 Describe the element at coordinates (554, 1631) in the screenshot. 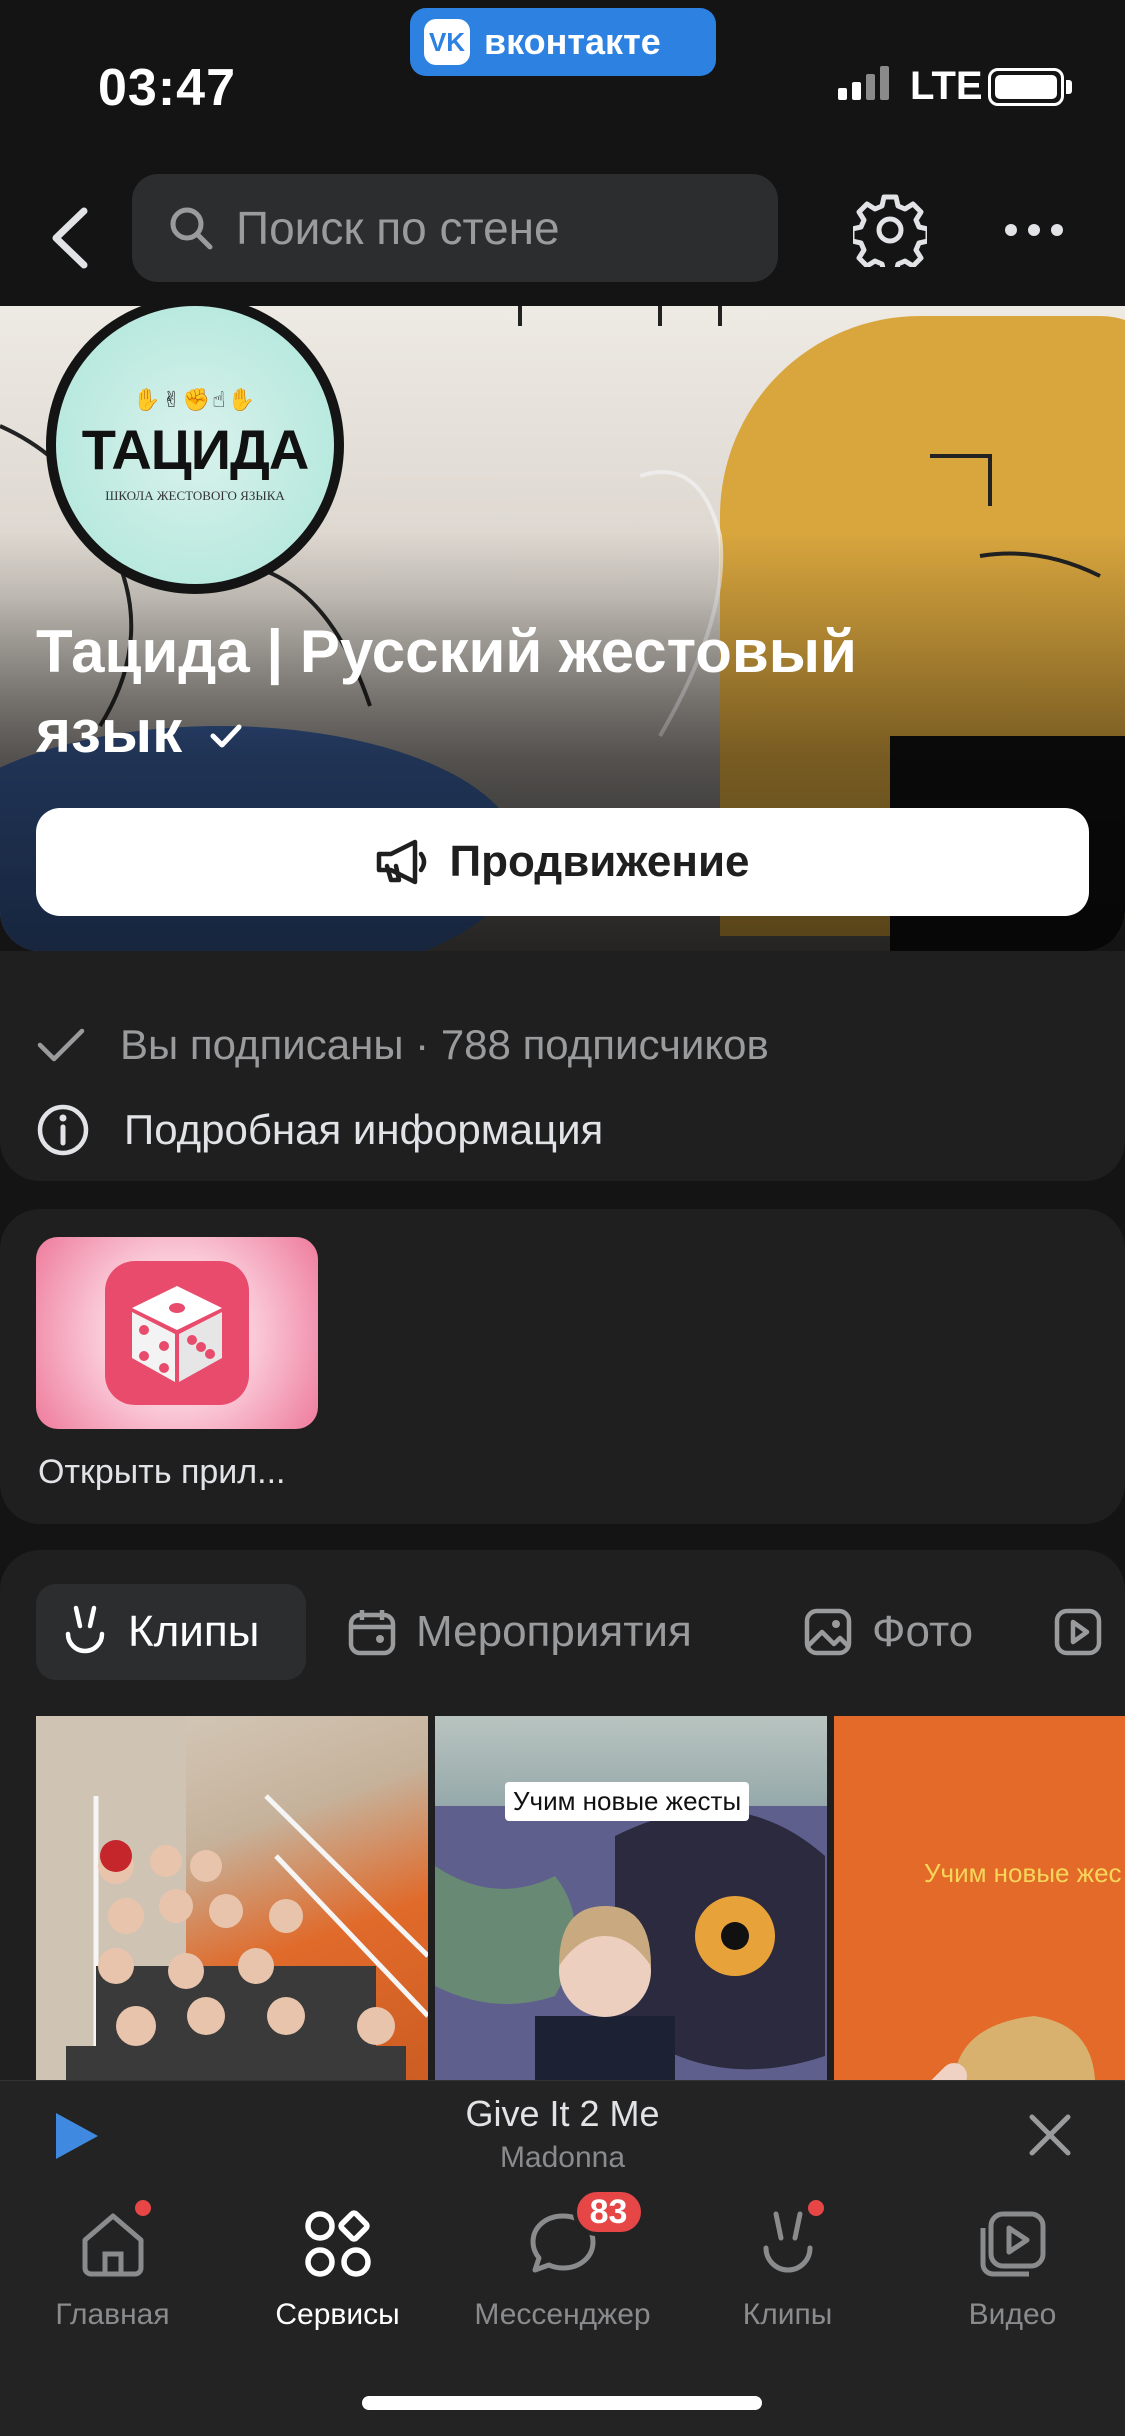

I see `tab-events-label: Мероприятия` at that location.